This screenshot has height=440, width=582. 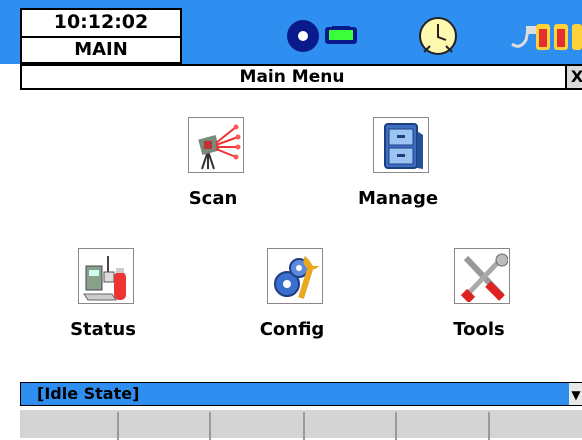 What do you see at coordinates (216, 145) in the screenshot?
I see `scanner-icon` at bounding box center [216, 145].